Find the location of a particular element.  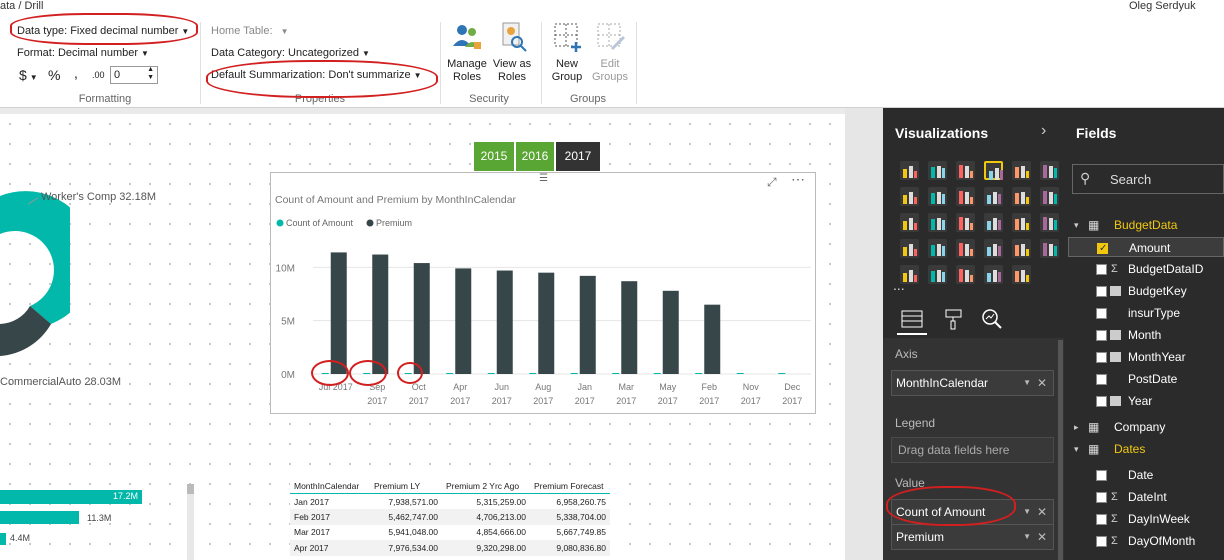

format-dropdown: Format: Decimal number ▼ is located at coordinates (83, 53).